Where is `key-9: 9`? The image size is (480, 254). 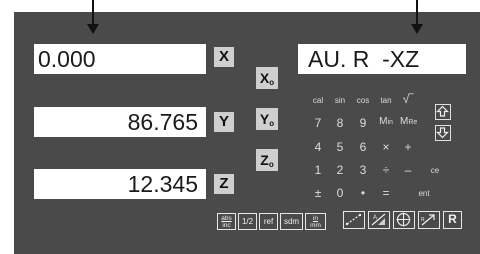 key-9: 9 is located at coordinates (363, 123).